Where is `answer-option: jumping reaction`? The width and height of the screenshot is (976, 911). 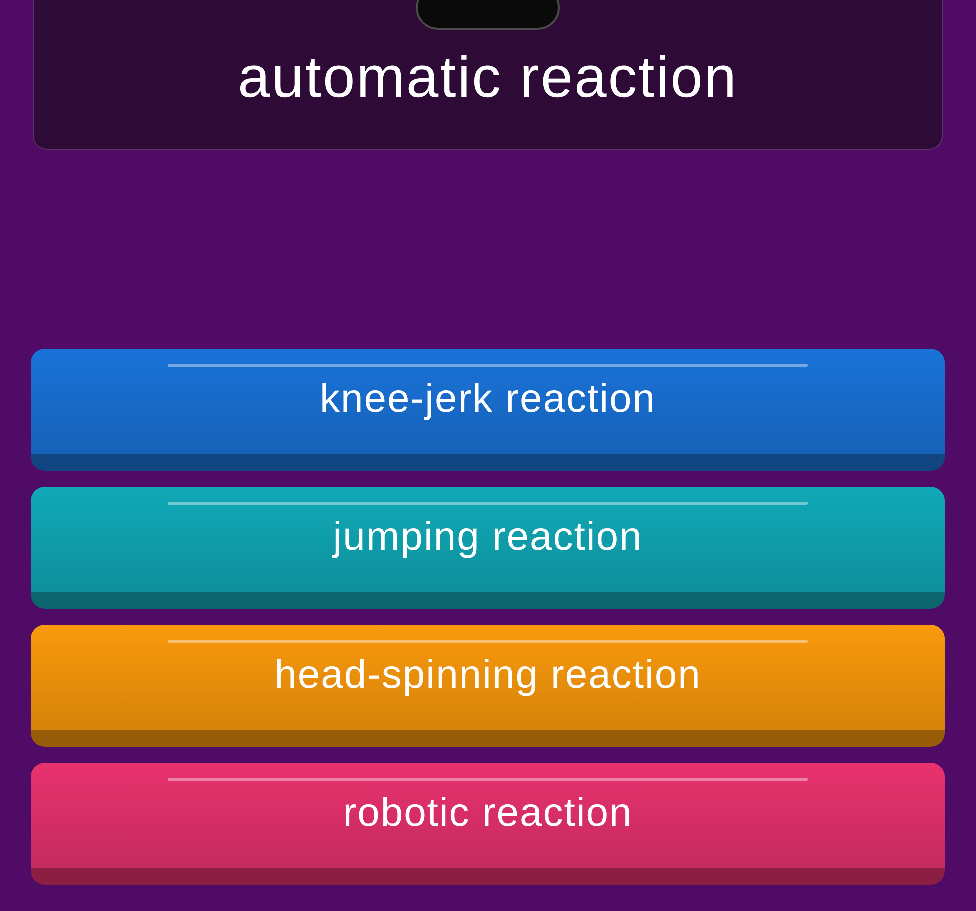 answer-option: jumping reaction is located at coordinates (488, 548).